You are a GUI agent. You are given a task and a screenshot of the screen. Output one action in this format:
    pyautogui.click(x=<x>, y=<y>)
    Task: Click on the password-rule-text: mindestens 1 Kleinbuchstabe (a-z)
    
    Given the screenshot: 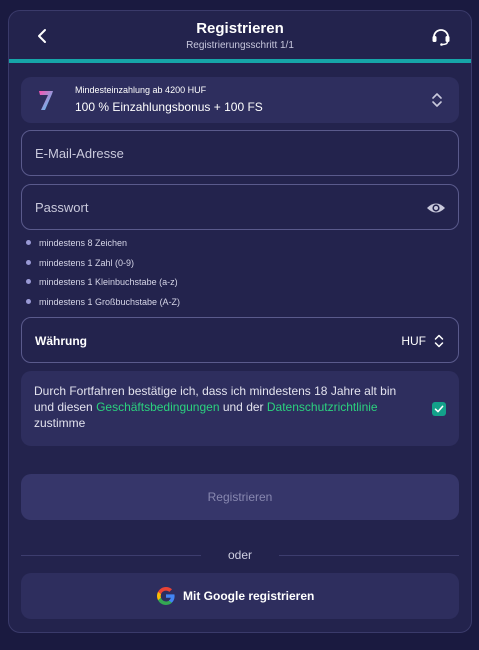 What is the action you would take?
    pyautogui.click(x=108, y=282)
    